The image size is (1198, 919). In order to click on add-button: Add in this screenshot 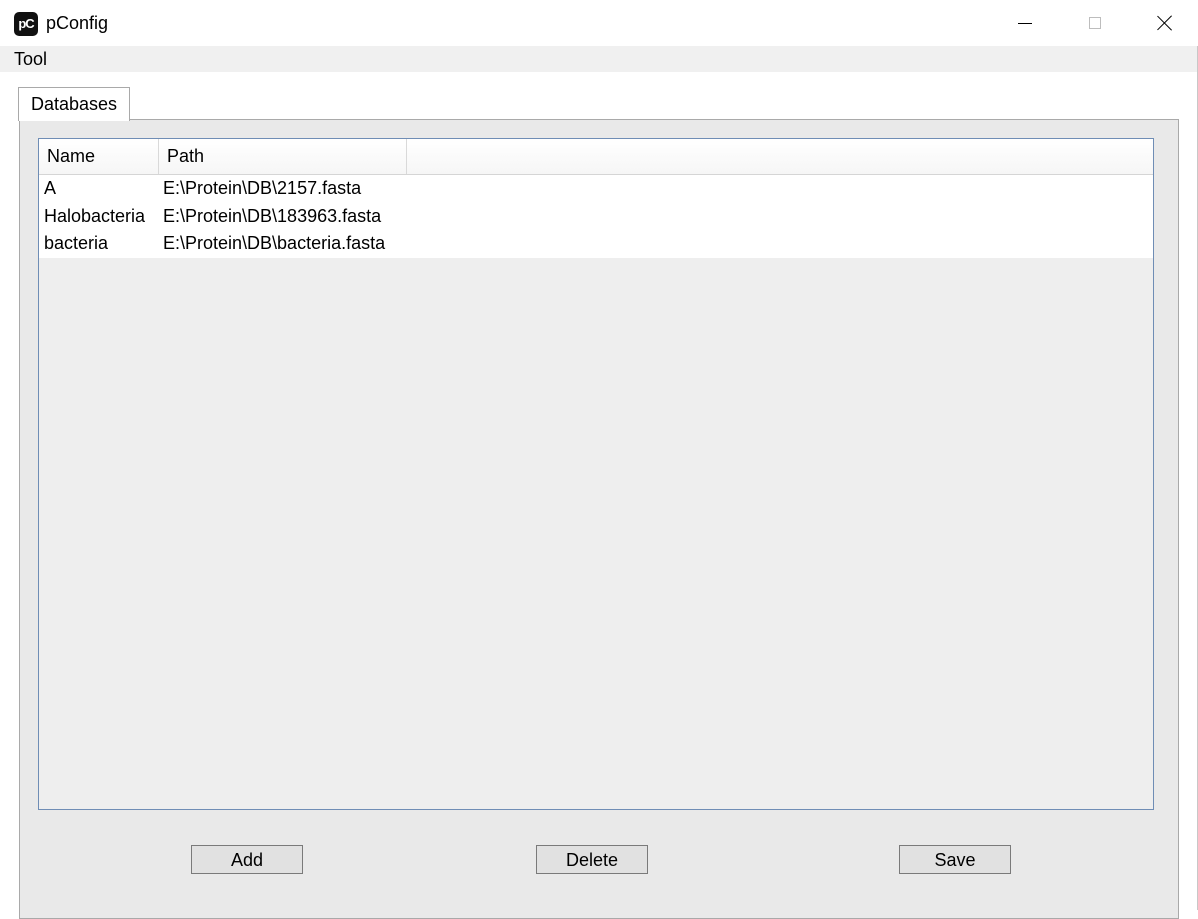, I will do `click(247, 859)`.